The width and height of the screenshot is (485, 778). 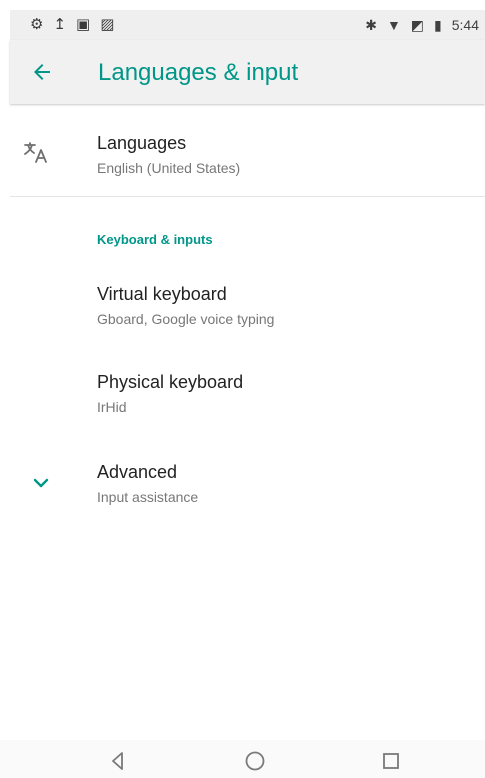 I want to click on physical-keyboard-subtitle: IrHid, so click(x=112, y=407).